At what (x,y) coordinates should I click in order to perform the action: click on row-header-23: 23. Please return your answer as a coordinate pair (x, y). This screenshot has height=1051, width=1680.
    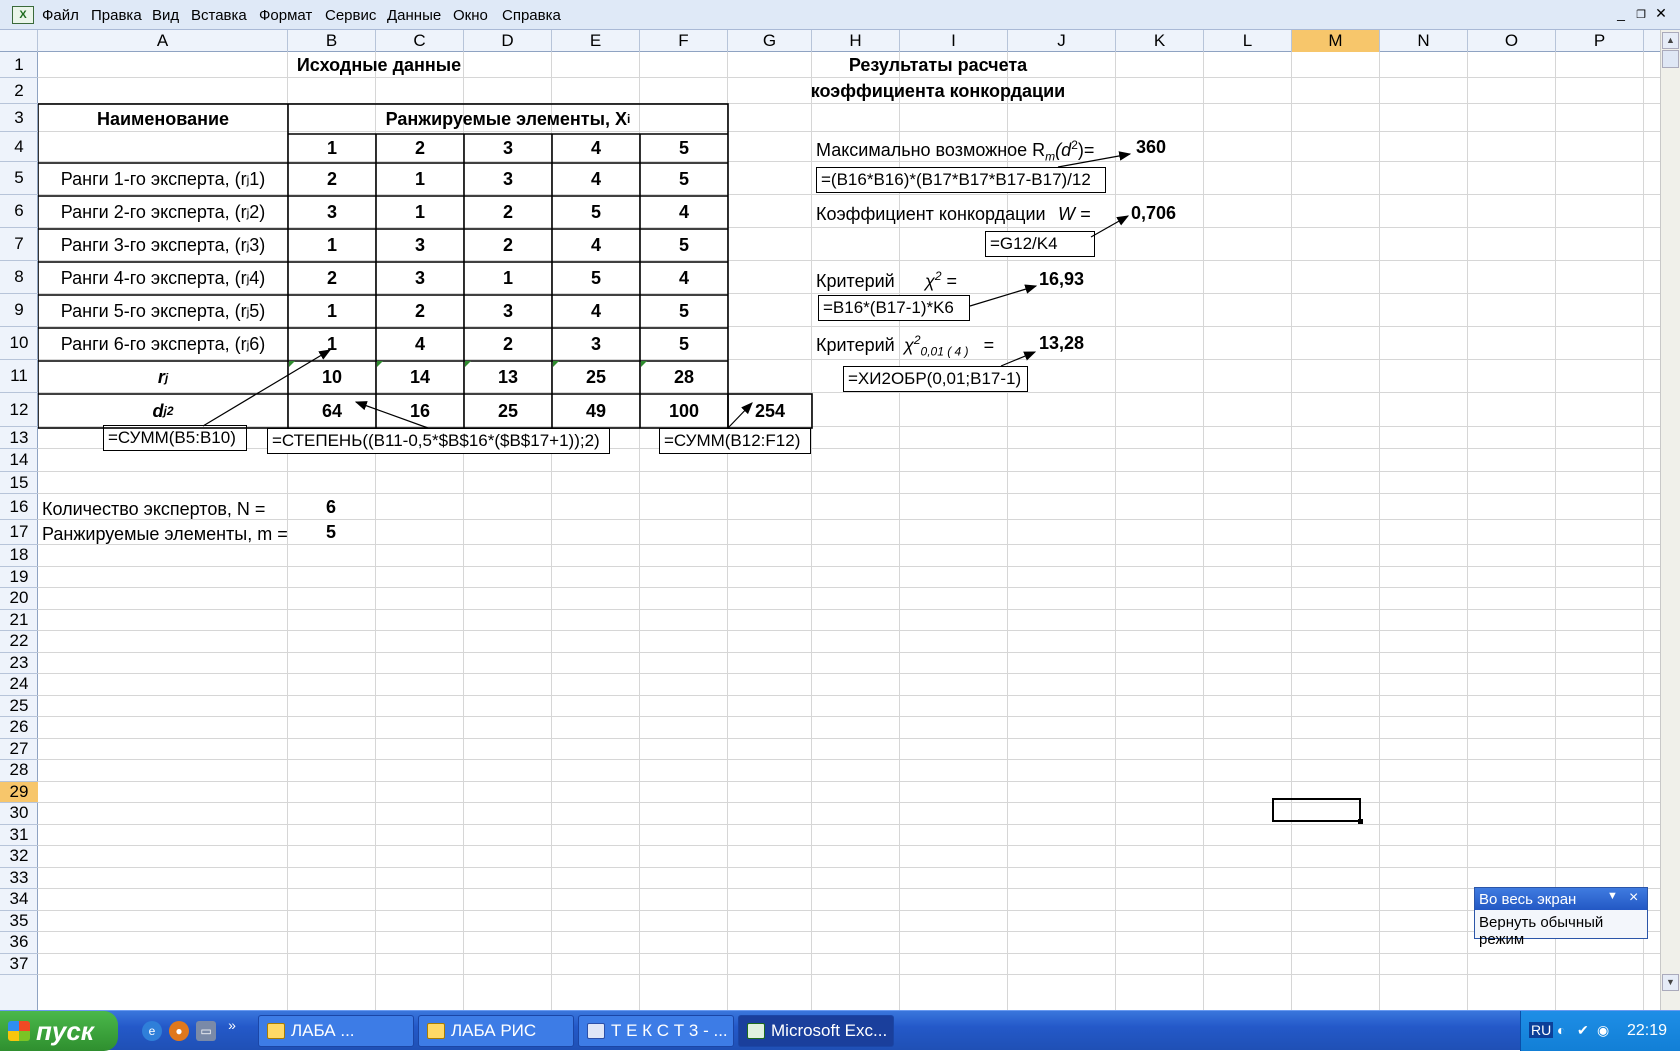
    Looking at the image, I should click on (19, 663).